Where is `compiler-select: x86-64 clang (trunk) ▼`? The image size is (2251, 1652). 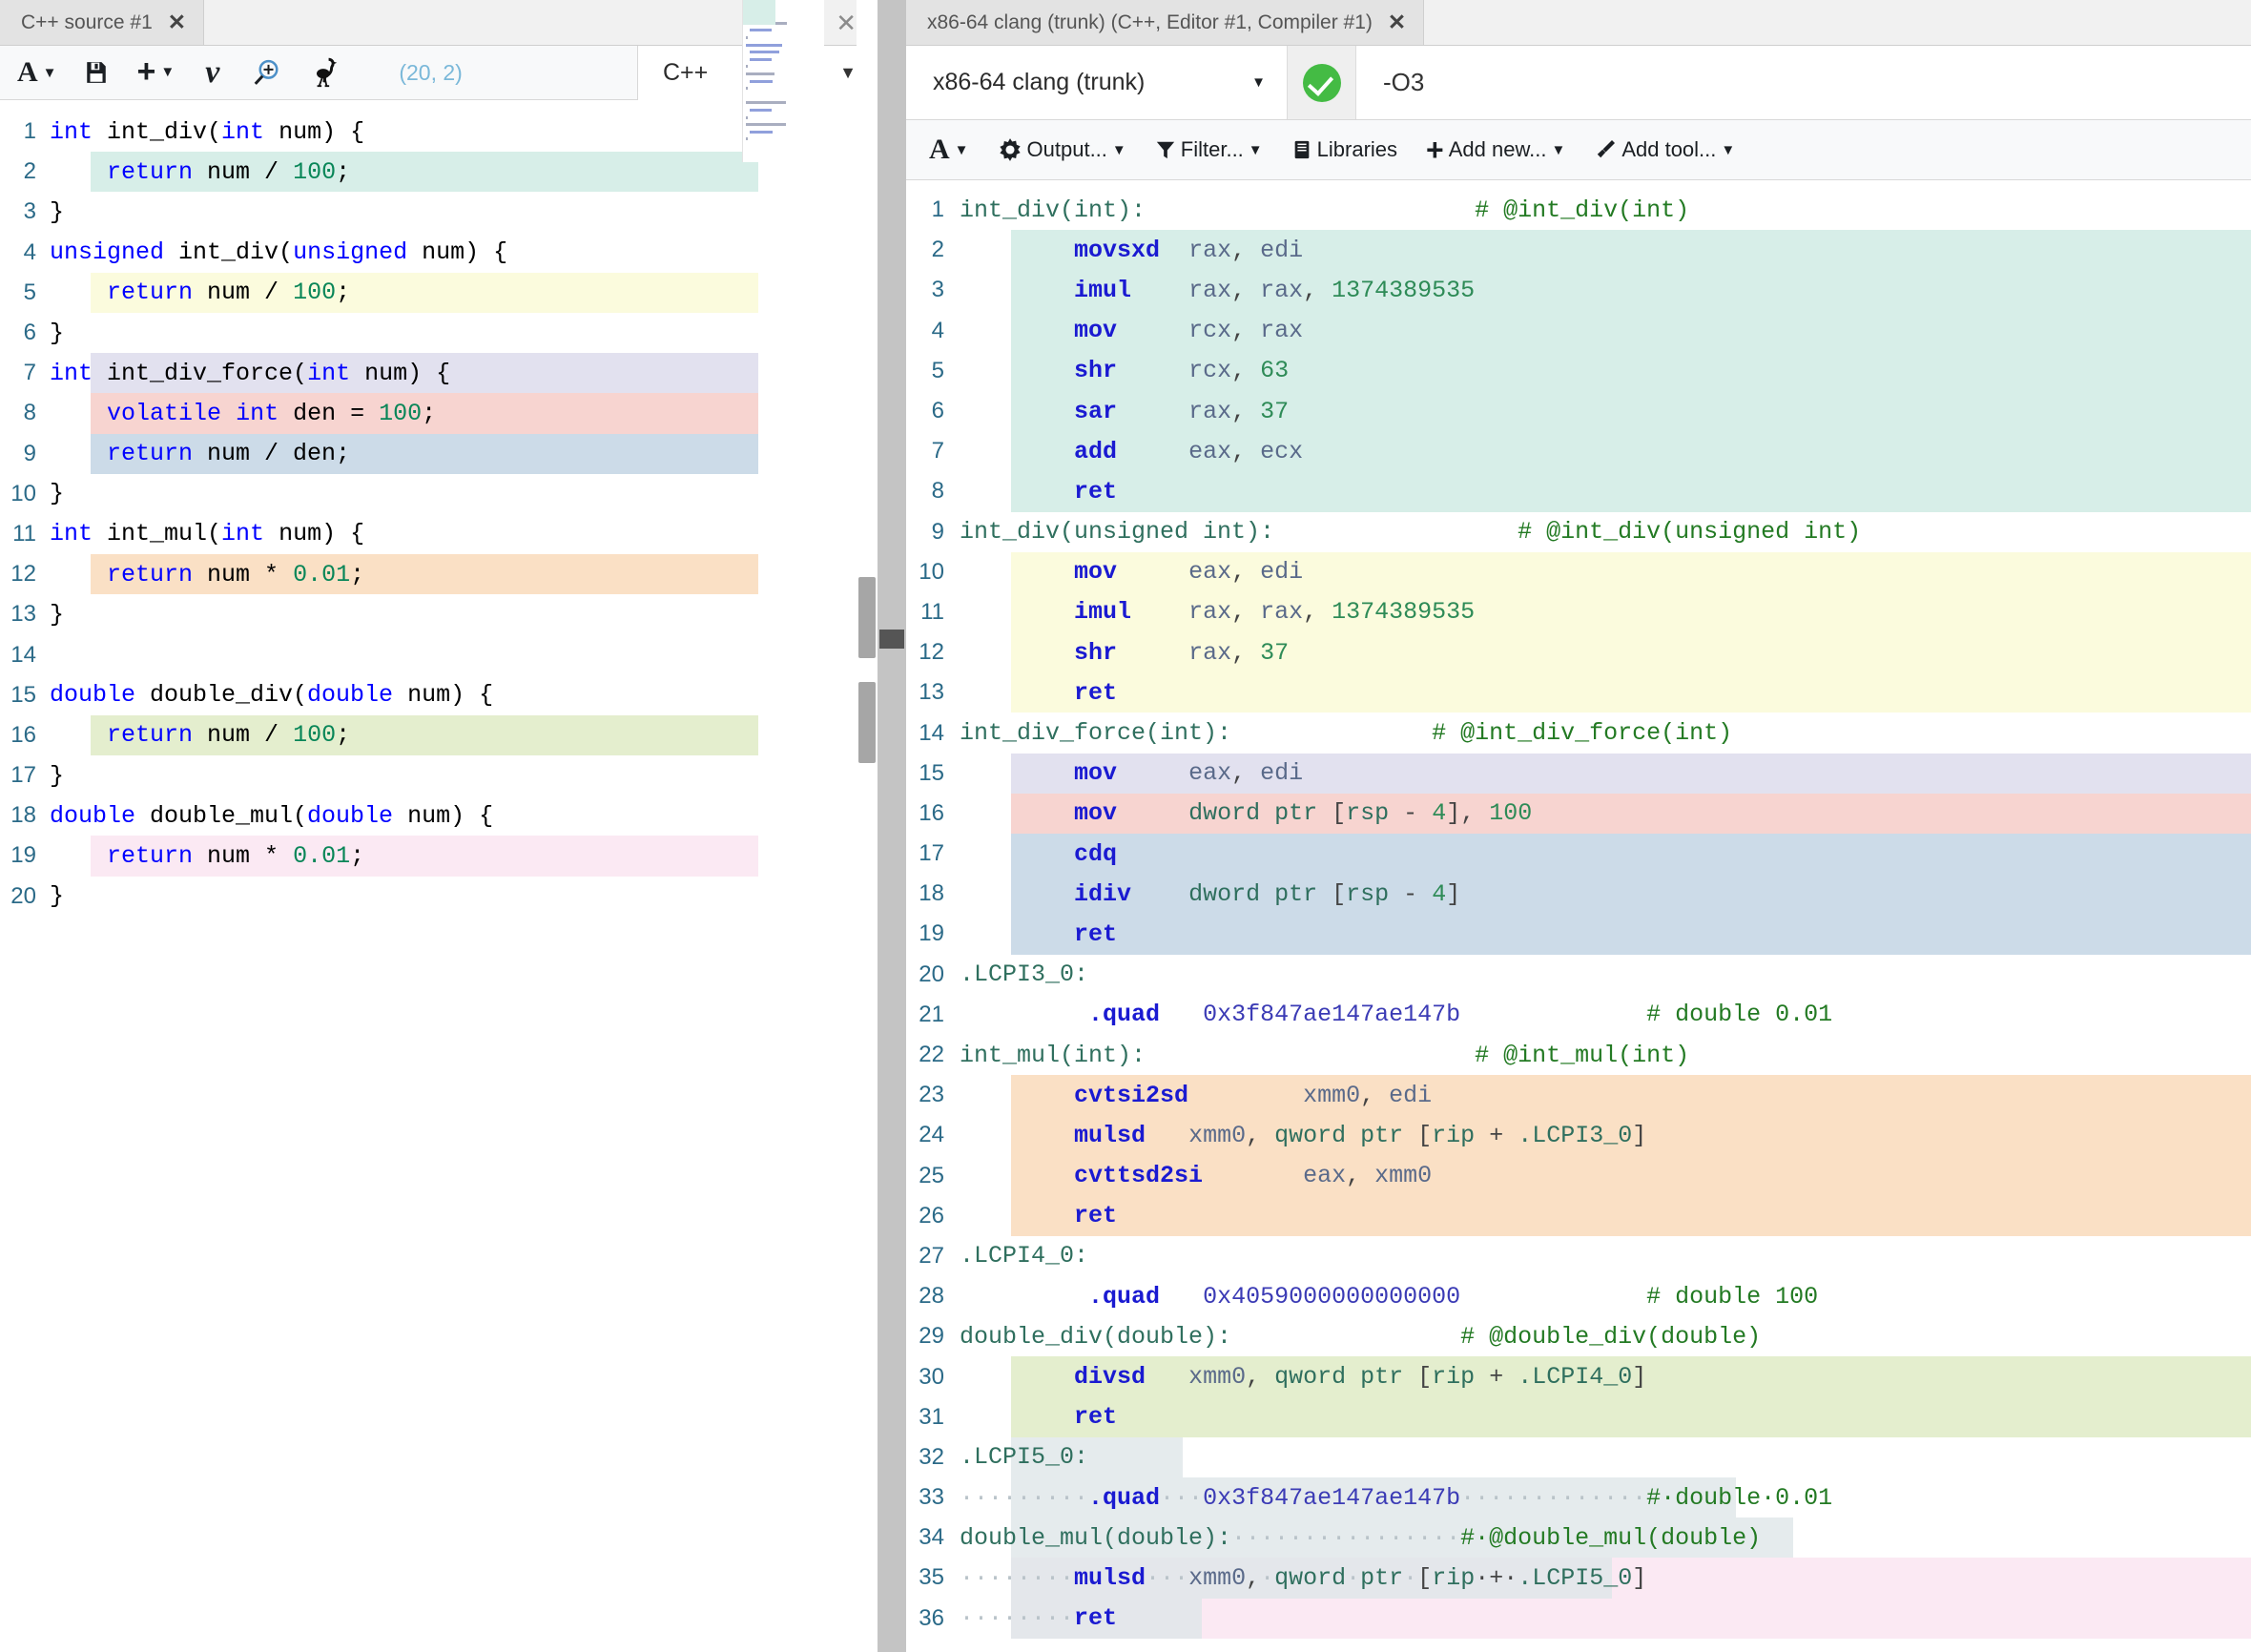 compiler-select: x86-64 clang (trunk) ▼ is located at coordinates (1097, 83).